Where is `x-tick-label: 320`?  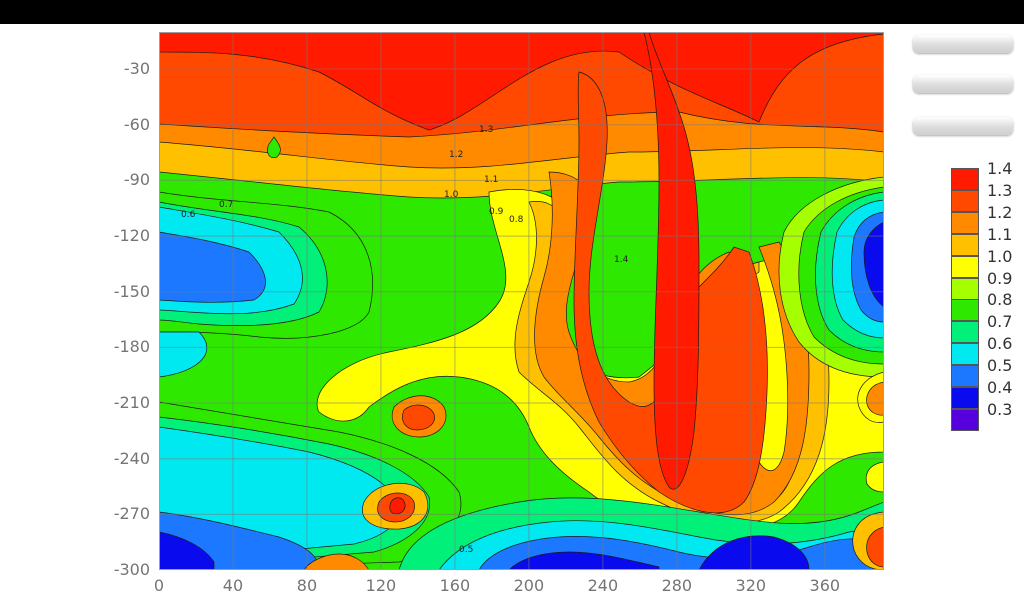
x-tick-label: 320 is located at coordinates (751, 585).